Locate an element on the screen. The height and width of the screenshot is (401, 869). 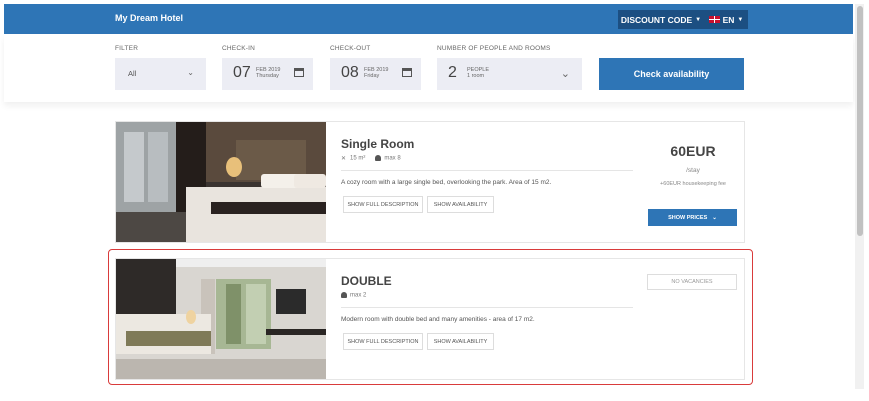
discount-code-label: DISCOUNT CODE is located at coordinates (656, 19).